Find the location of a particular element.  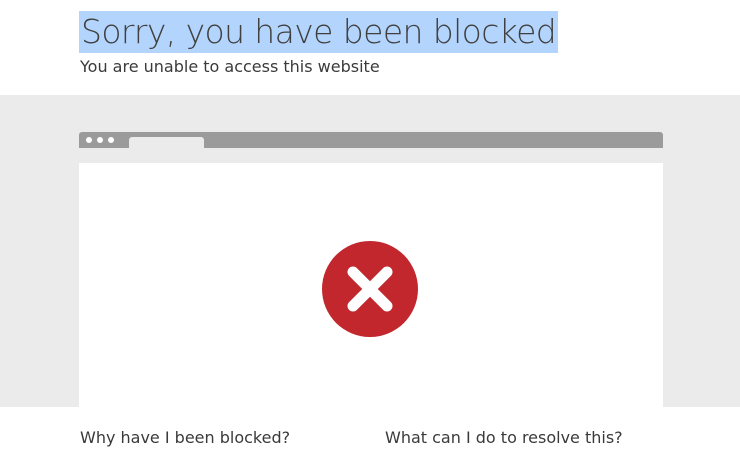

error-x-circle-icon is located at coordinates (370, 289).